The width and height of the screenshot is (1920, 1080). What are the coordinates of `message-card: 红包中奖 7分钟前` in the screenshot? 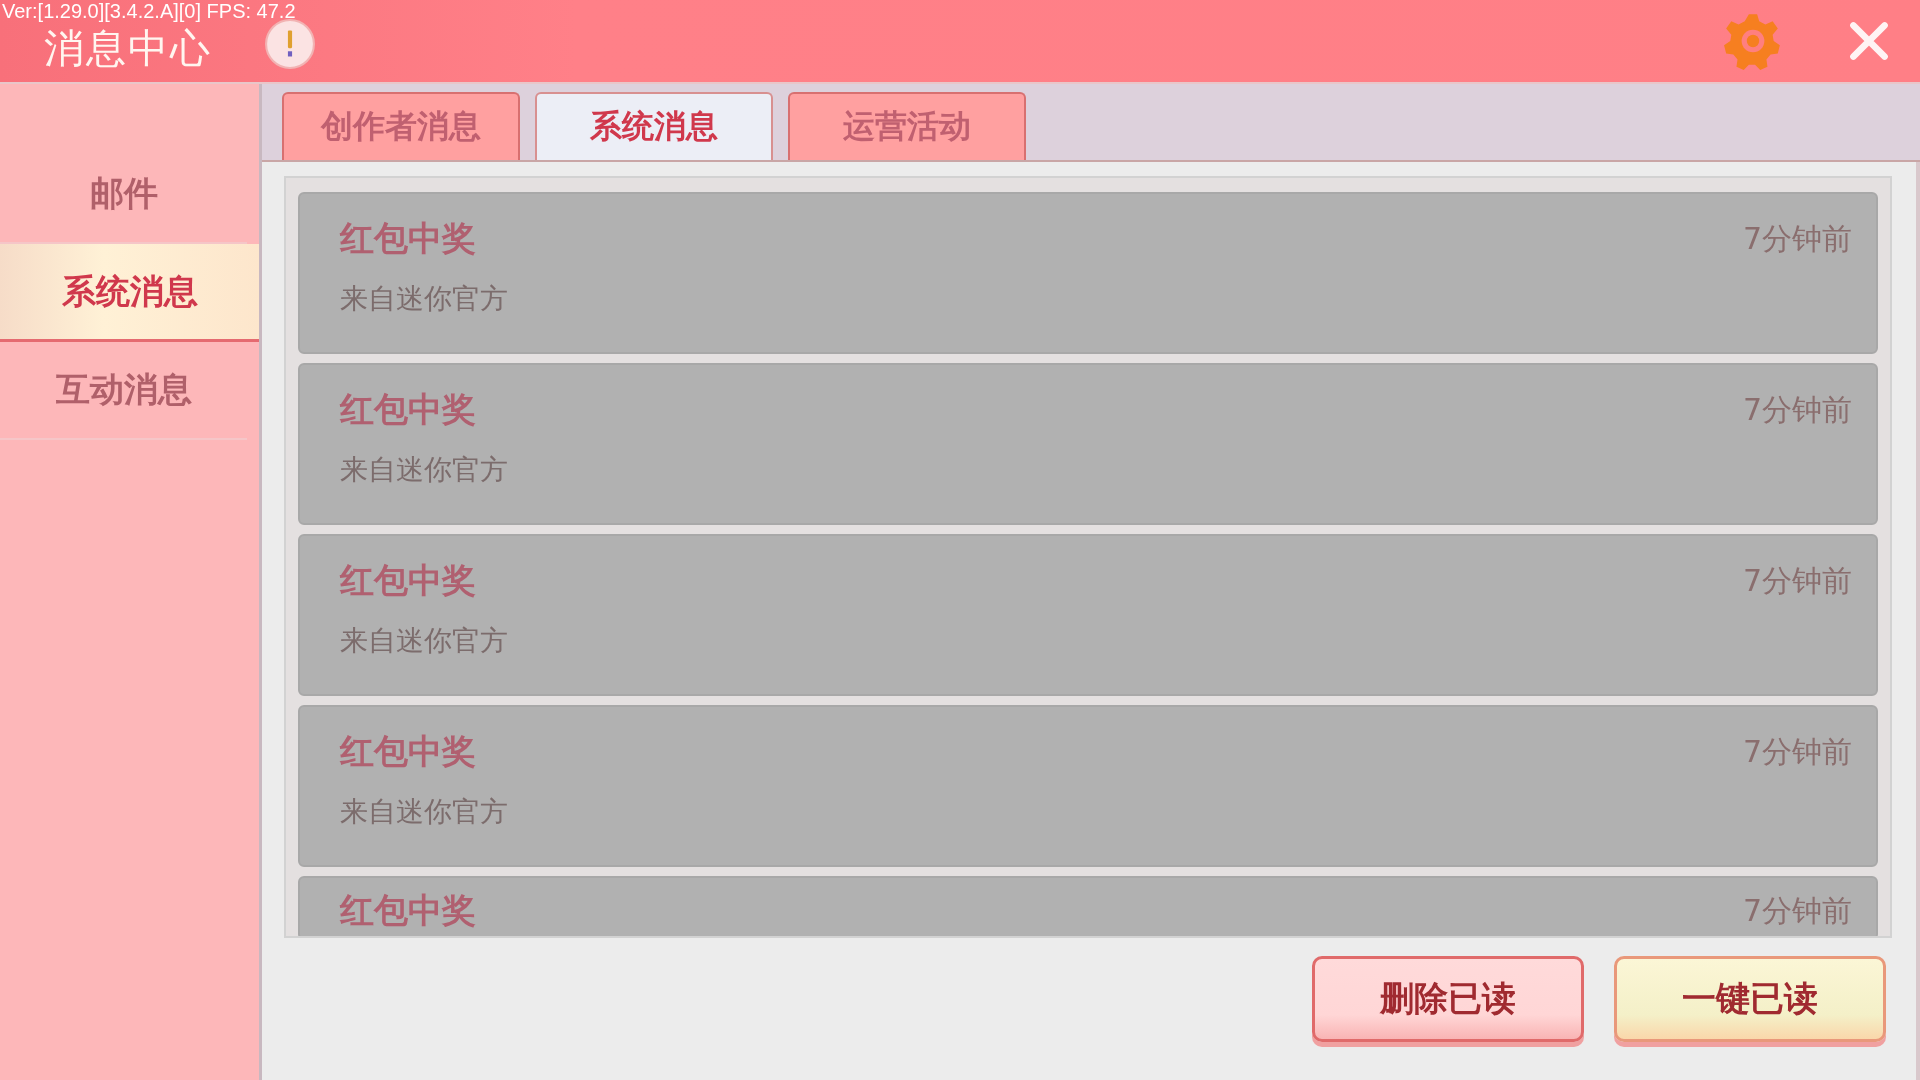 It's located at (1088, 906).